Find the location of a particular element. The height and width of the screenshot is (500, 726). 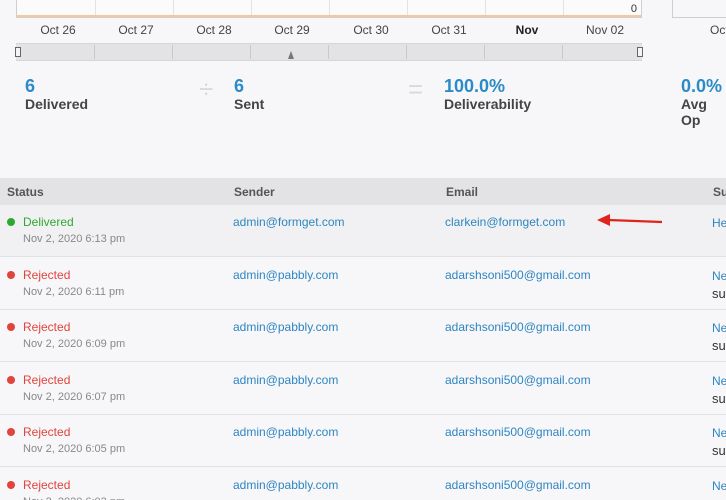

equals-icon: = is located at coordinates (416, 89).